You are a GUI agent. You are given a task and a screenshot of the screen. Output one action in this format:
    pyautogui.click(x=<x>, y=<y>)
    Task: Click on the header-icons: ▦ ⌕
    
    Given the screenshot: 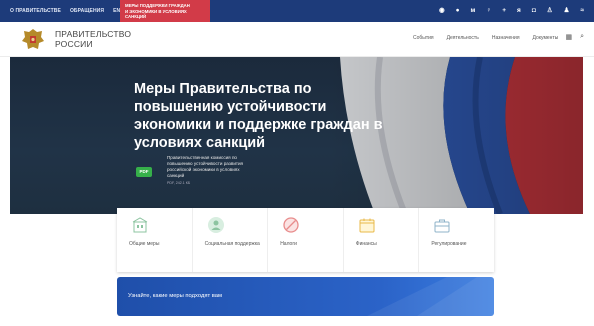 What is the action you would take?
    pyautogui.click(x=574, y=37)
    